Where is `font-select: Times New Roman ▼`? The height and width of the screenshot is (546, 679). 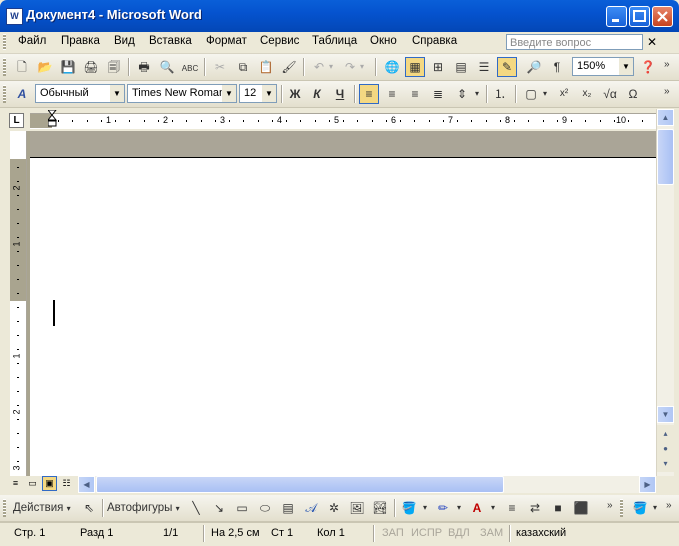 font-select: Times New Roman ▼ is located at coordinates (182, 93).